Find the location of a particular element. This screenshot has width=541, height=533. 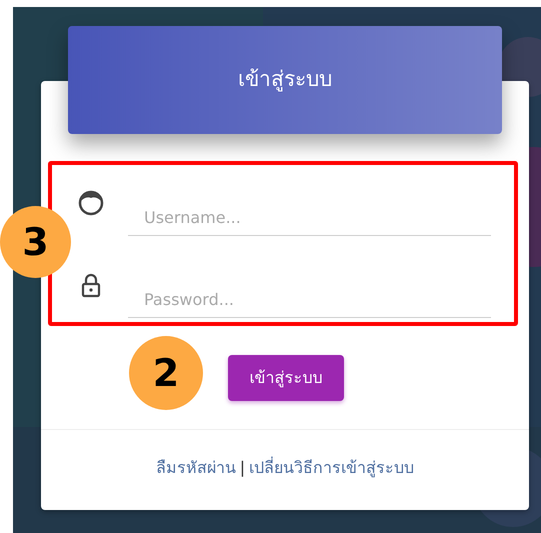

footer-link: ลืมรหัสผ่าน is located at coordinates (196, 468).